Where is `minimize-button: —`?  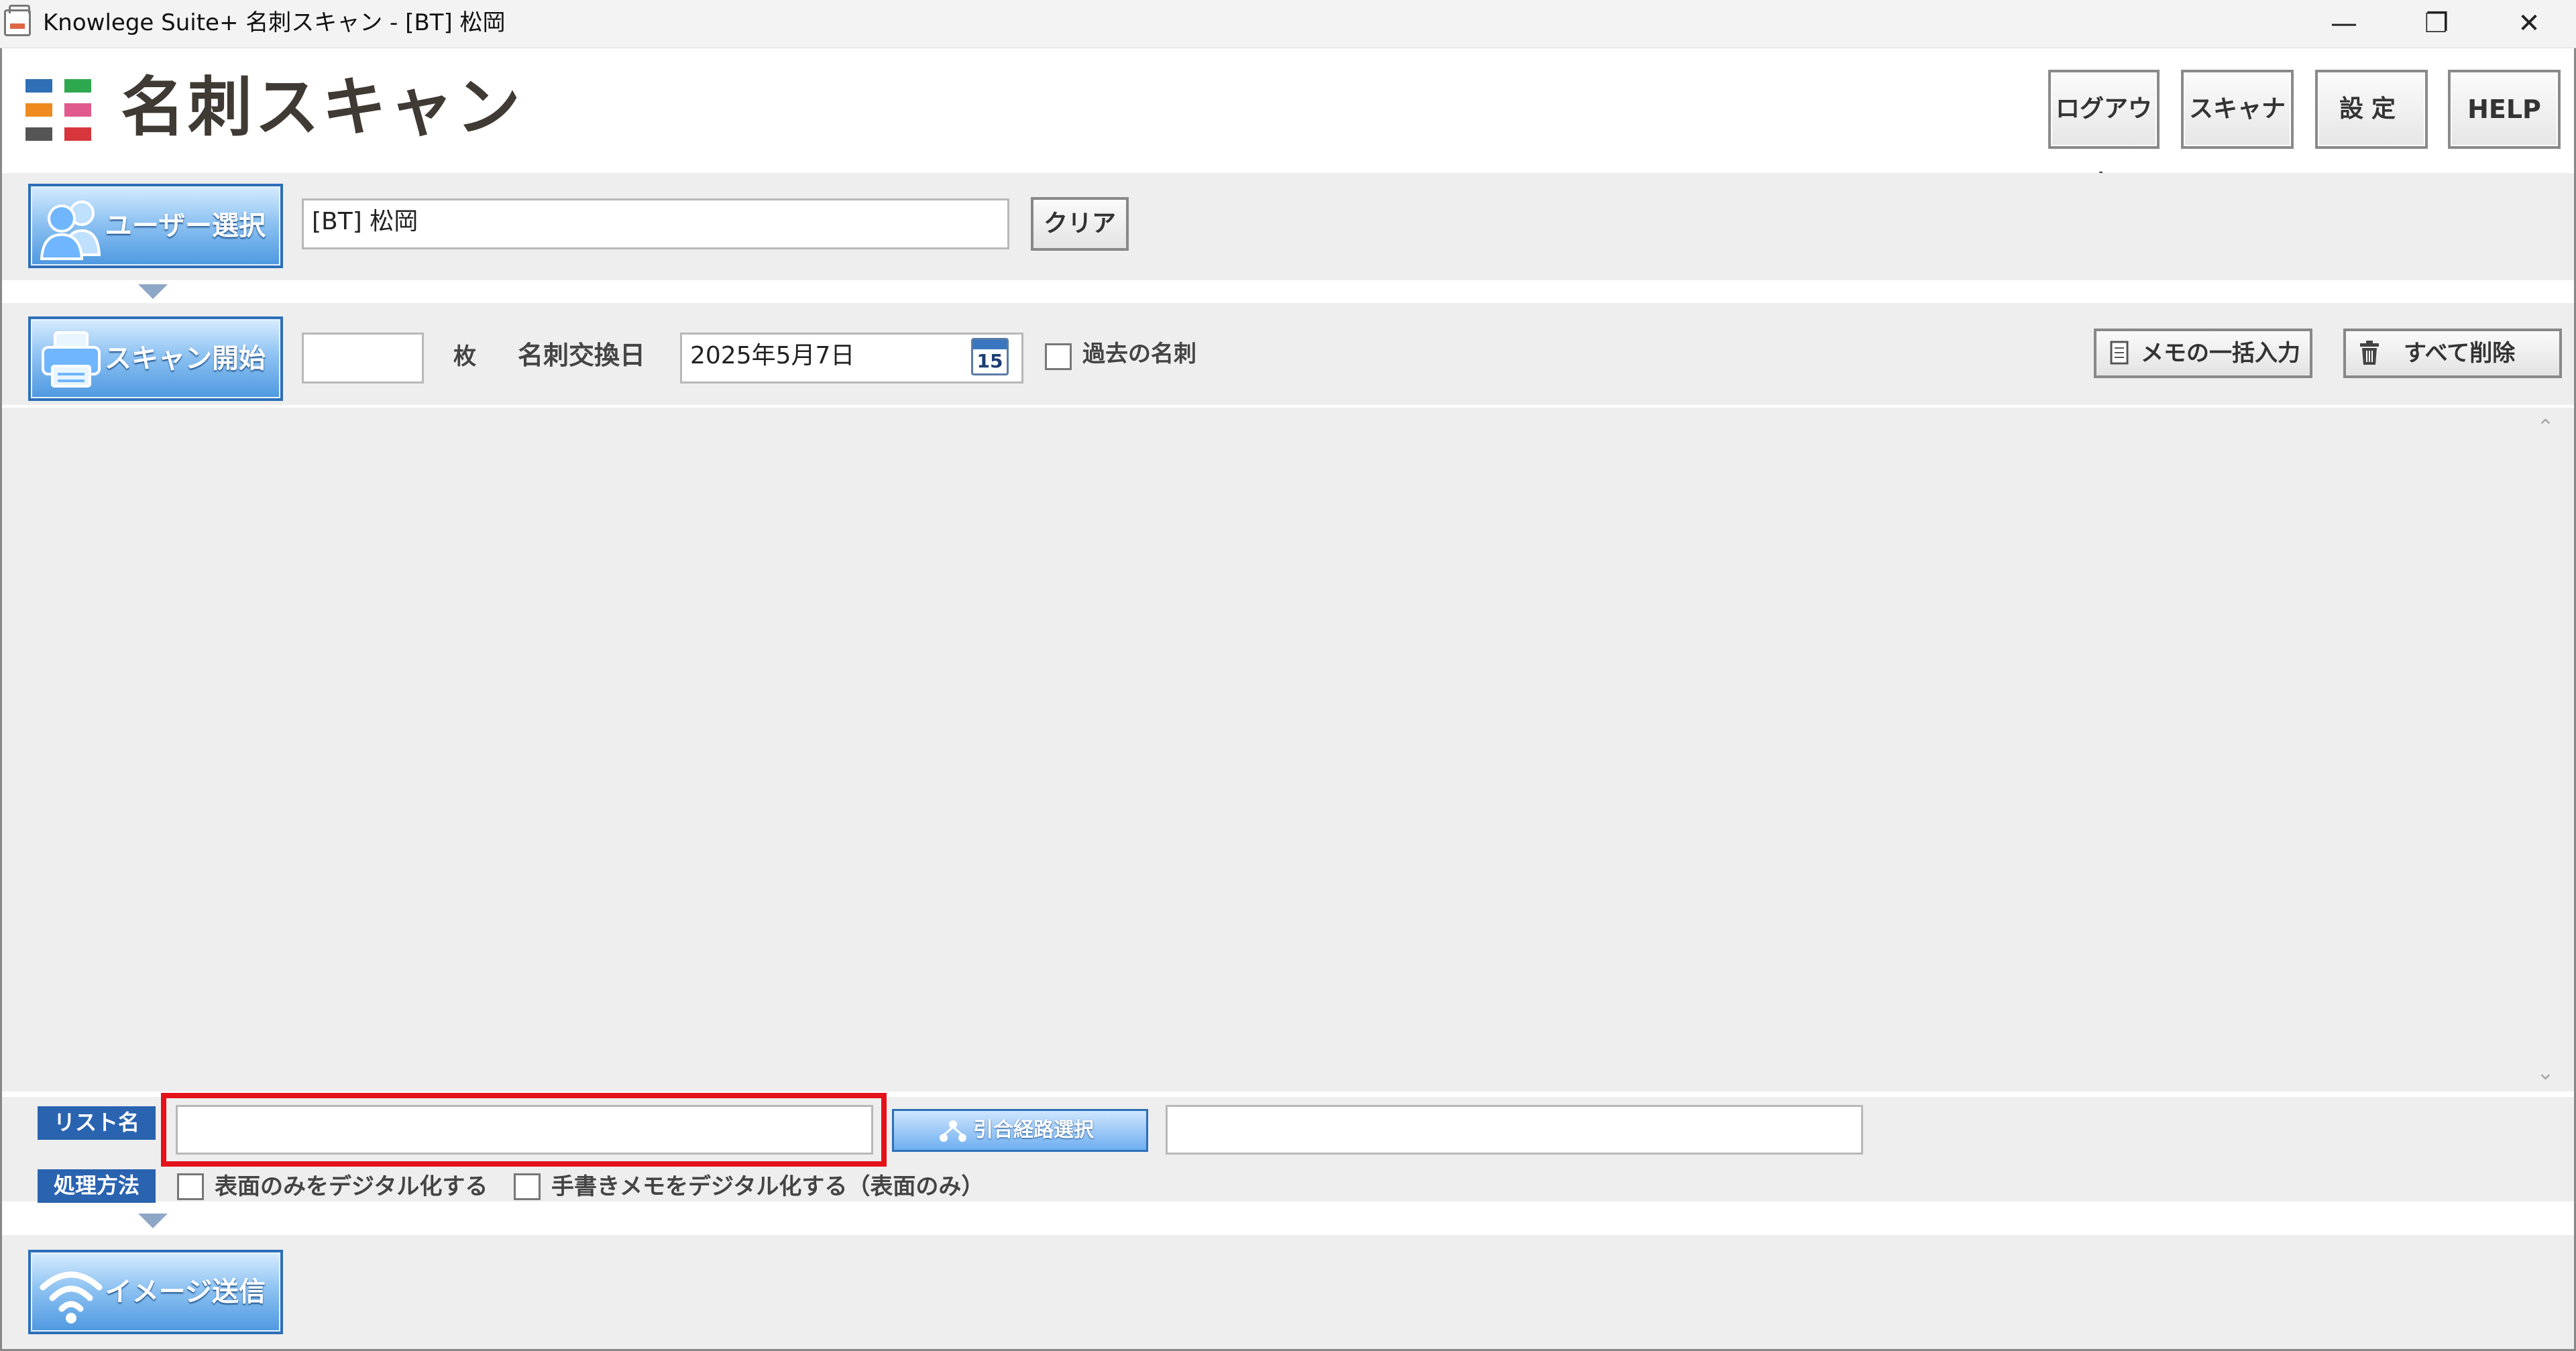 minimize-button: — is located at coordinates (2344, 24).